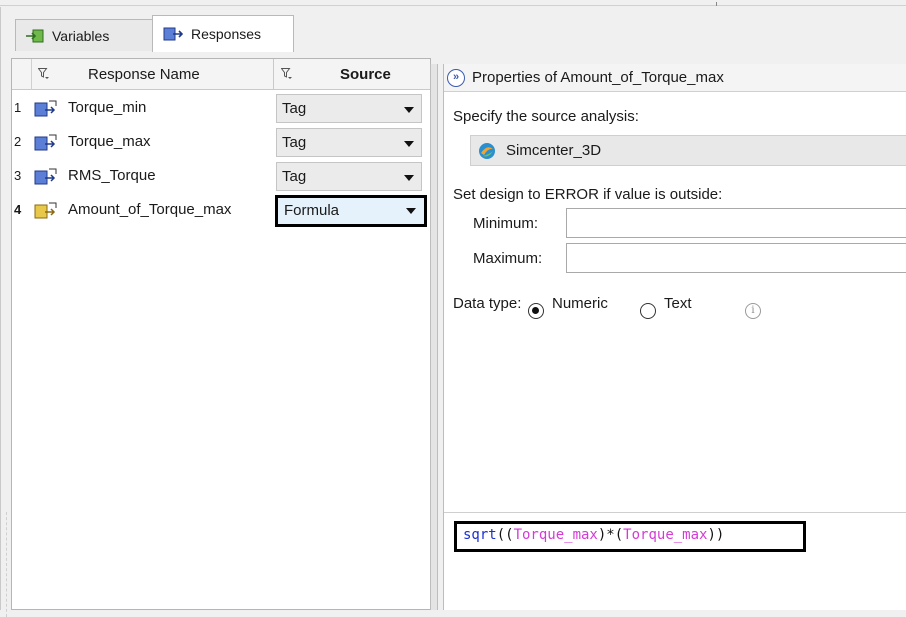 This screenshot has height=617, width=906. What do you see at coordinates (81, 35) in the screenshot?
I see `tab-variables-label: Variables` at bounding box center [81, 35].